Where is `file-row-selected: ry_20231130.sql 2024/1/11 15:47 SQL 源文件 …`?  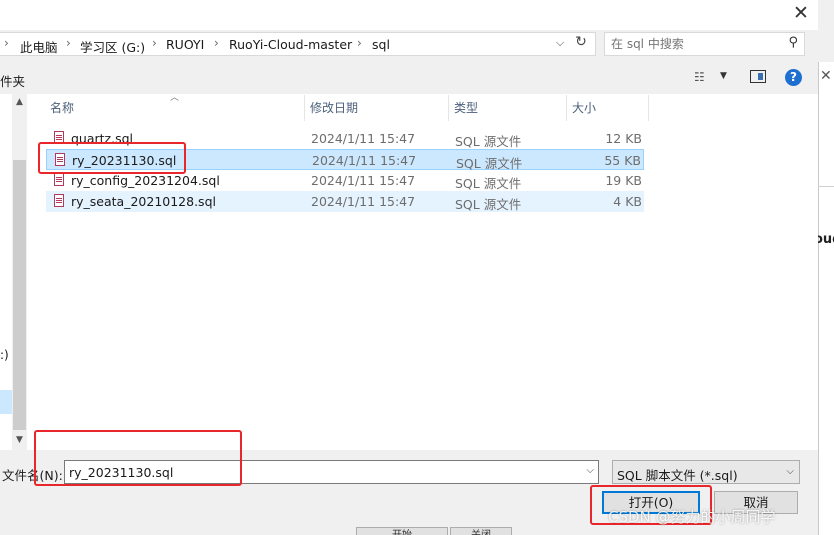
file-row-selected: ry_20231130.sql 2024/1/11 15:47 SQL 源文件 … is located at coordinates (345, 160).